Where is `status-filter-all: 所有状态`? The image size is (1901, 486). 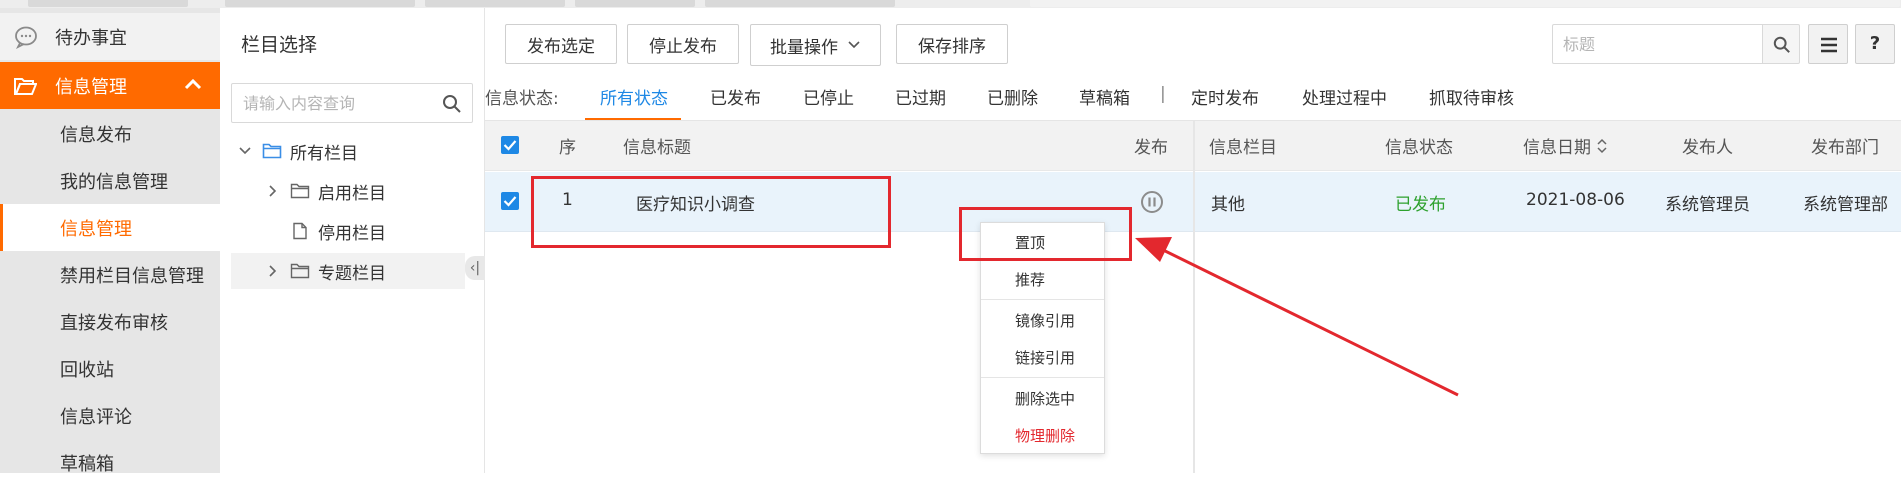
status-filter-all: 所有状态 is located at coordinates (634, 96).